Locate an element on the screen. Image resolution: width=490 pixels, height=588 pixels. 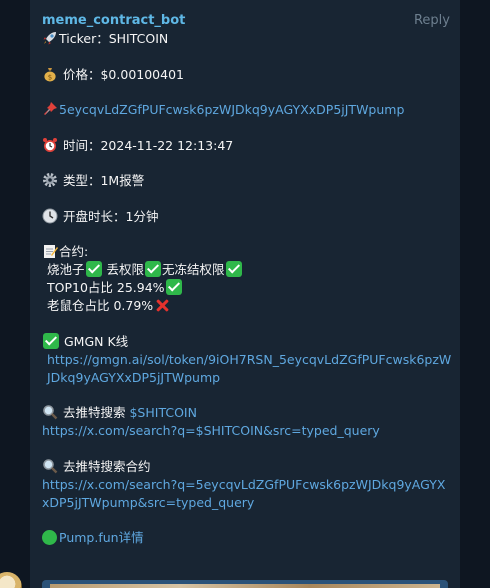
alarm-clock-icon is located at coordinates (50, 145).